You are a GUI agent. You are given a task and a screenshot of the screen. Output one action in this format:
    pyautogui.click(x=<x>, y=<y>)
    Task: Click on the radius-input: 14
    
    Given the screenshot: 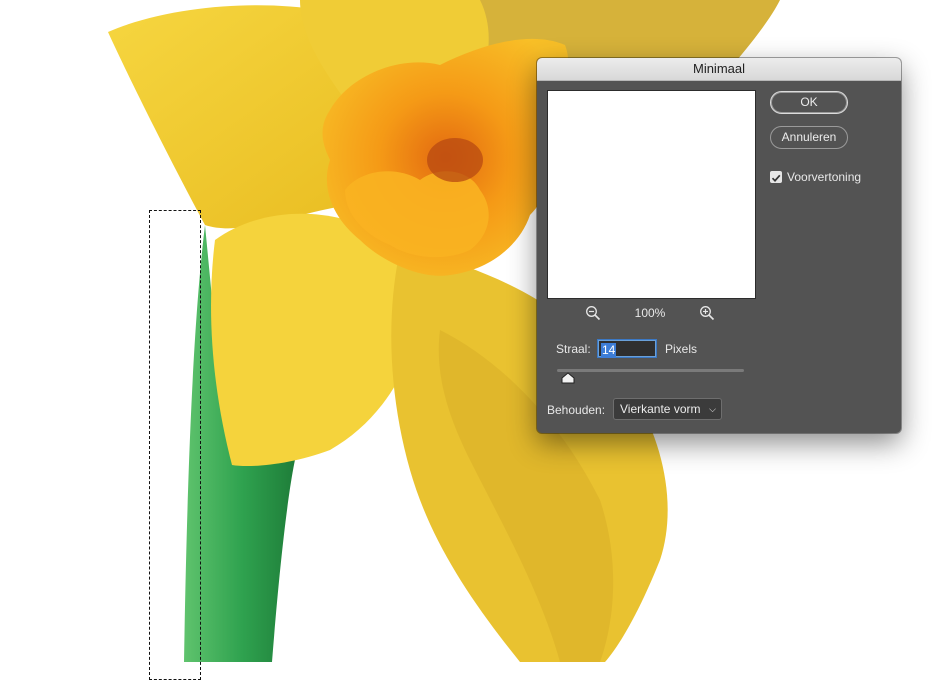 What is the action you would take?
    pyautogui.click(x=627, y=349)
    